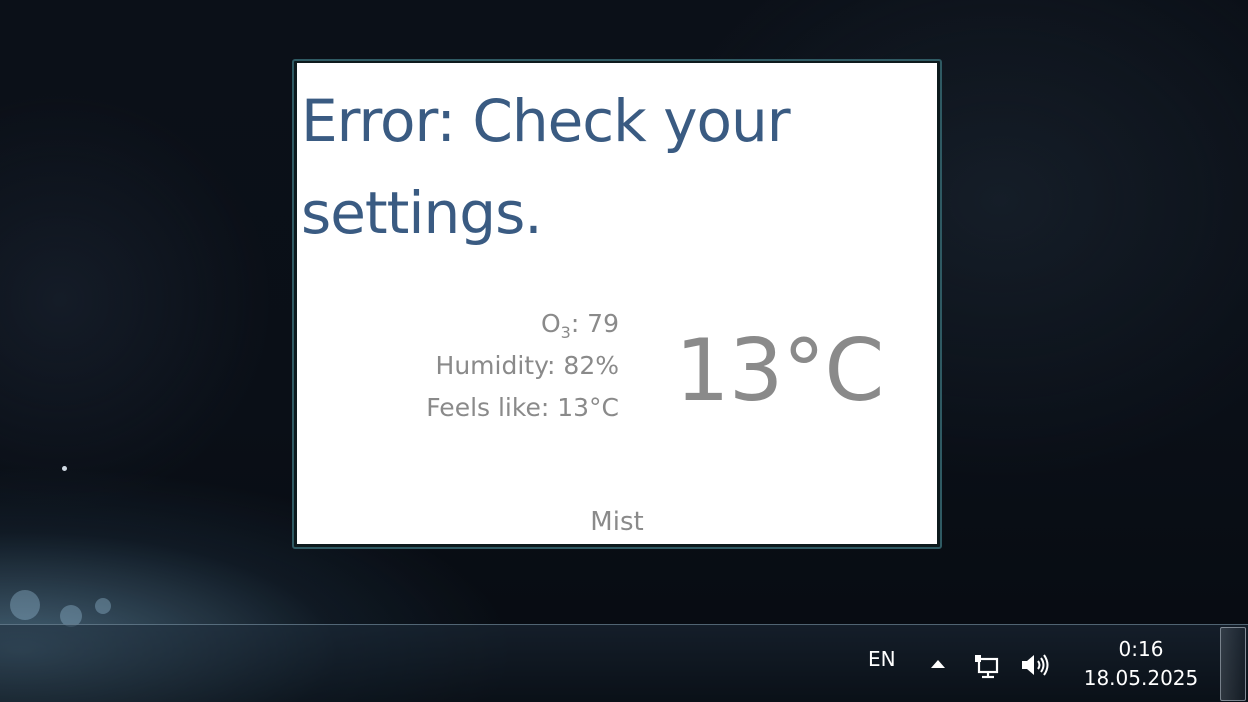 The width and height of the screenshot is (1248, 702). I want to click on network-icon, so click(987, 666).